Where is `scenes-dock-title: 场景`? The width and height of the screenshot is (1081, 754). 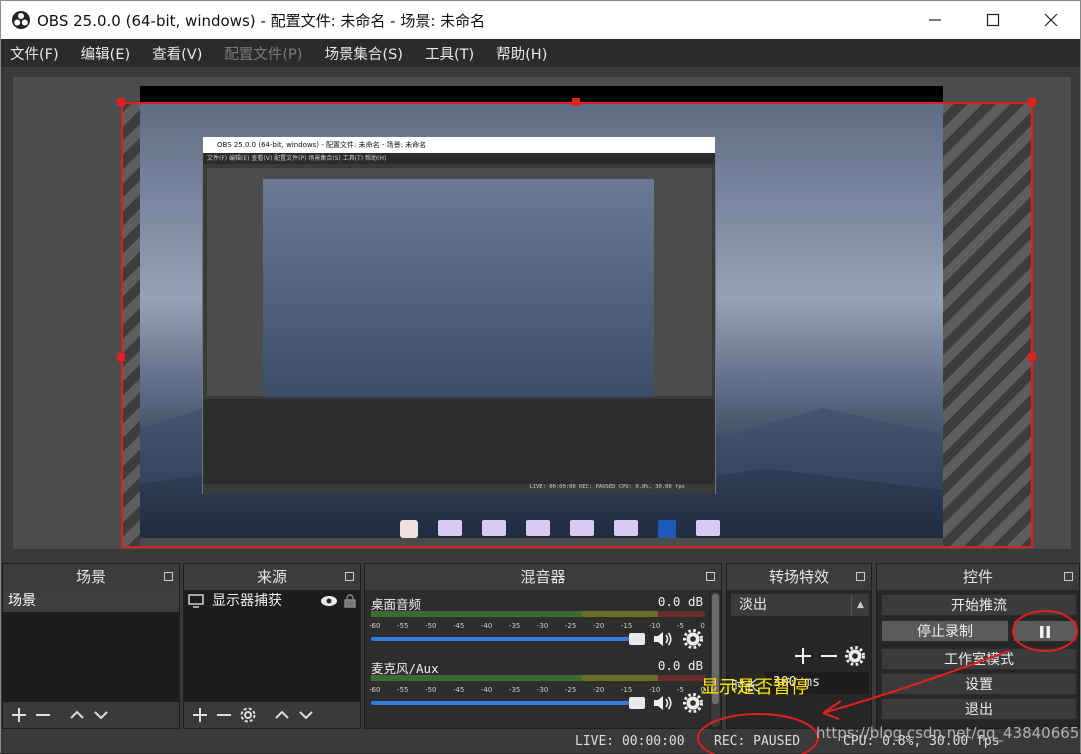 scenes-dock-title: 场景 is located at coordinates (90, 577).